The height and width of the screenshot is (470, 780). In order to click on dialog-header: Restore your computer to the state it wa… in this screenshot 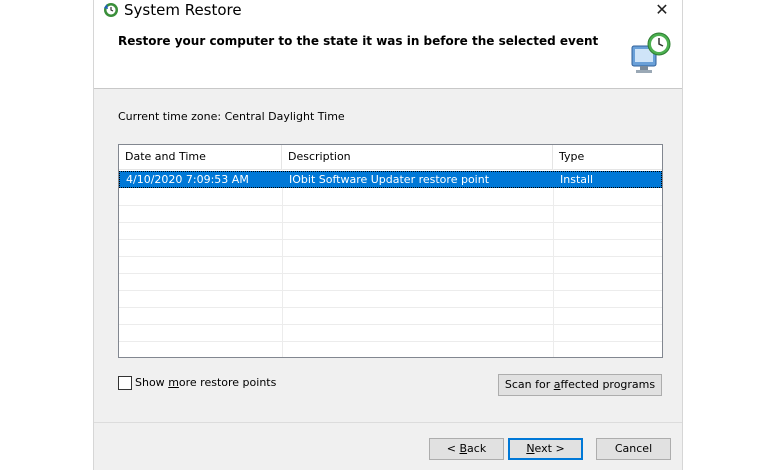, I will do `click(388, 55)`.